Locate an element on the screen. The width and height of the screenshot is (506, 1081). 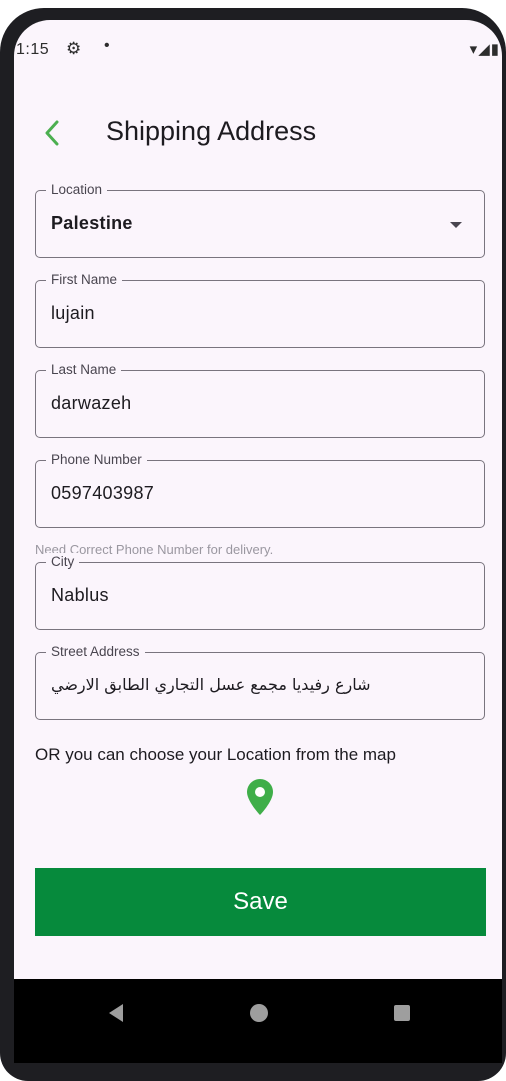
nav-recents-icon is located at coordinates (402, 1013).